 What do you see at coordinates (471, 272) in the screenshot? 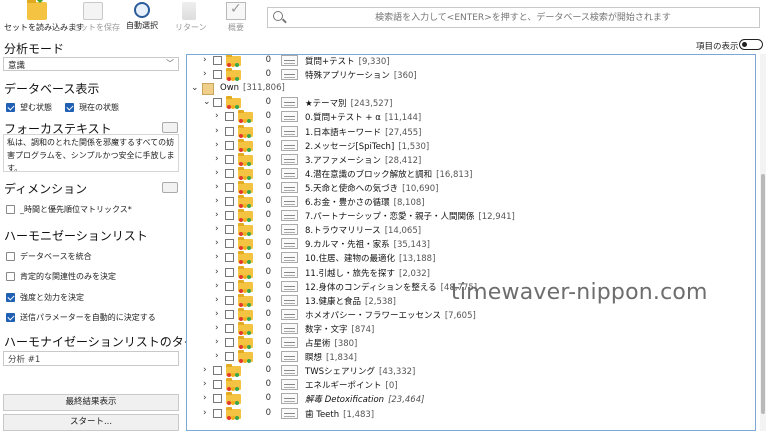
I see `tree-row: › 0 11.引越し・旅先を探す [2,032]` at bounding box center [471, 272].